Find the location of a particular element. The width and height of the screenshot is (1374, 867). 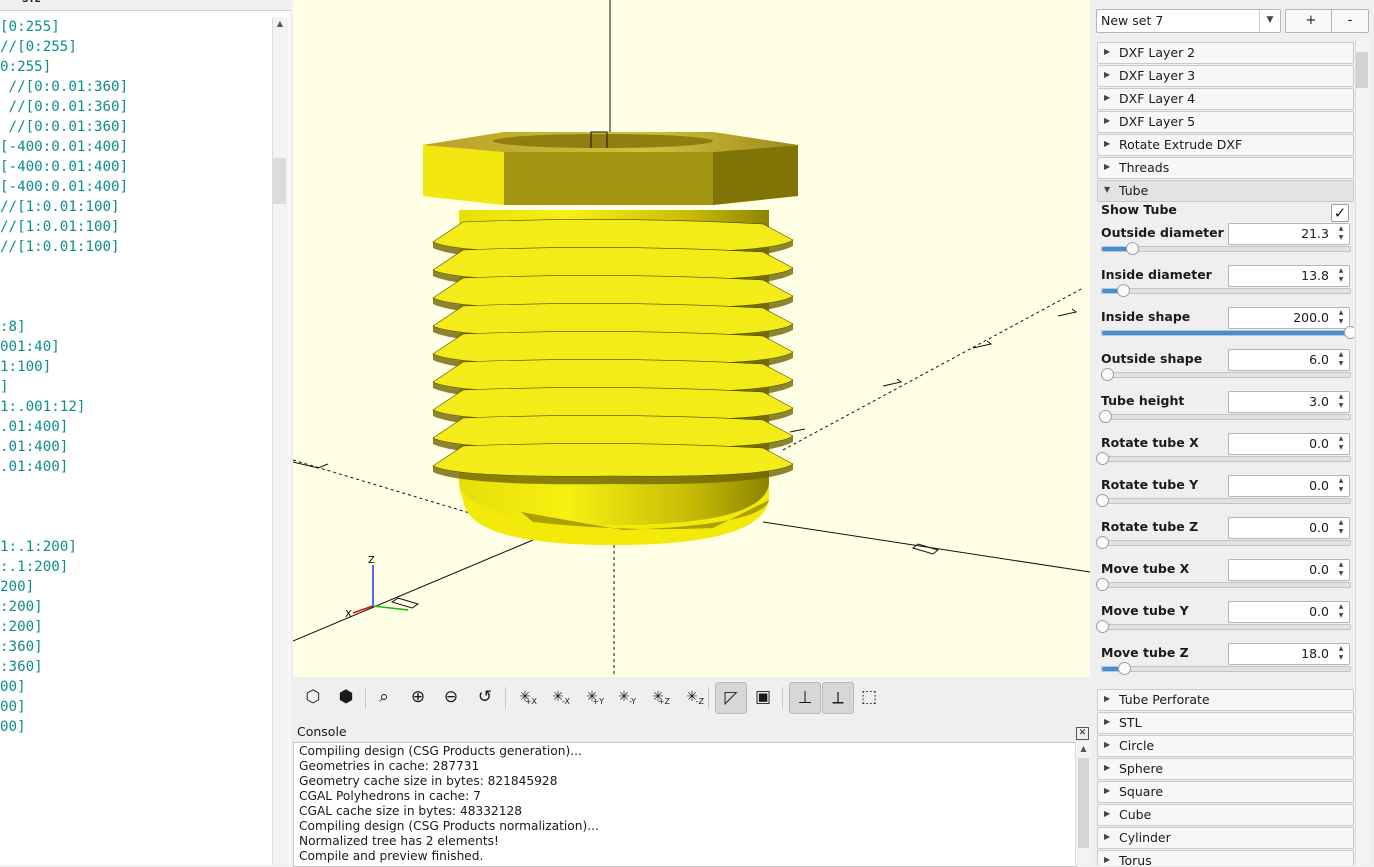

customizer-scroll-thumb is located at coordinates (1362, 70).